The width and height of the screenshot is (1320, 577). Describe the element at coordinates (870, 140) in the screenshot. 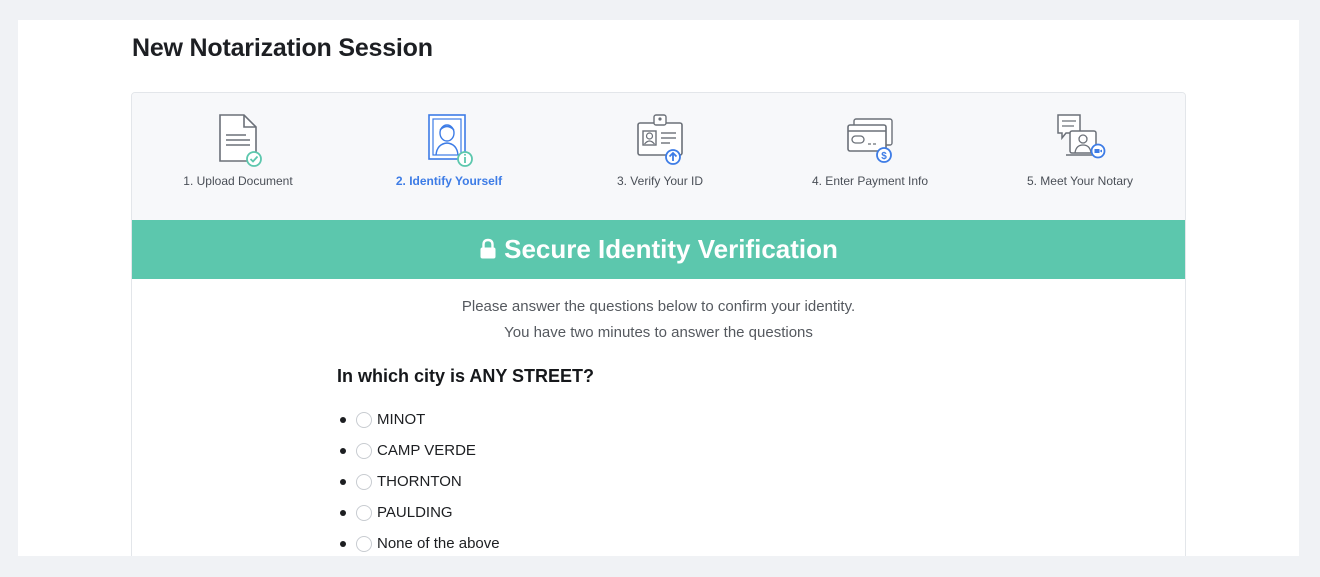

I see `credit-card-icon: $` at that location.